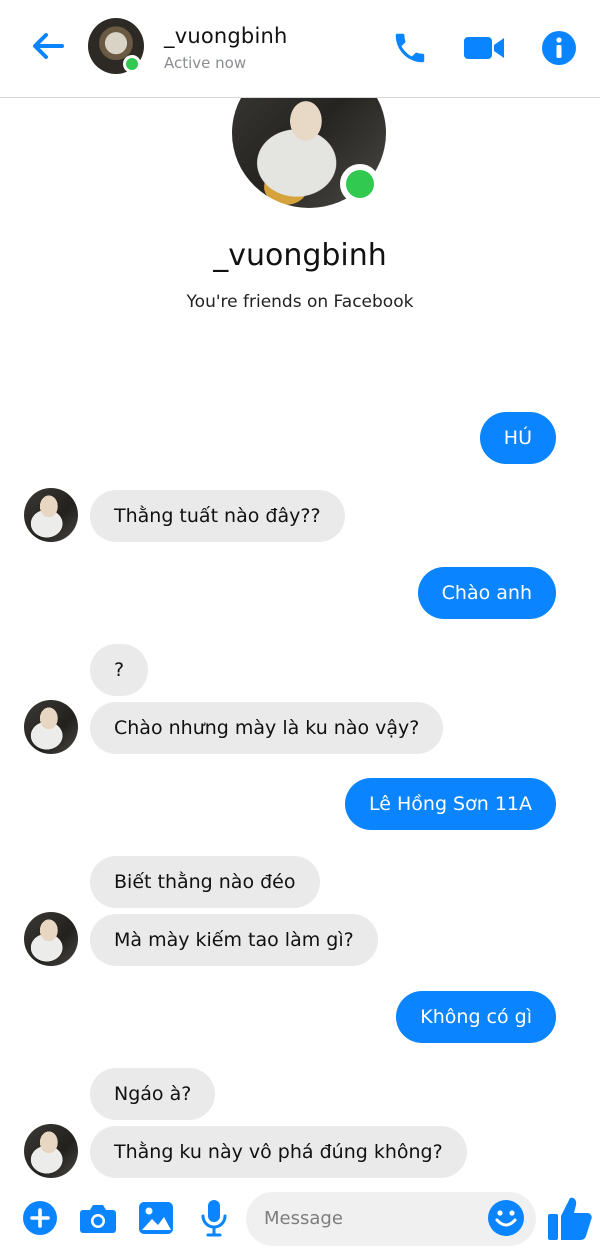 The width and height of the screenshot is (600, 1257). What do you see at coordinates (205, 63) in the screenshot?
I see `contact-status: Active now` at bounding box center [205, 63].